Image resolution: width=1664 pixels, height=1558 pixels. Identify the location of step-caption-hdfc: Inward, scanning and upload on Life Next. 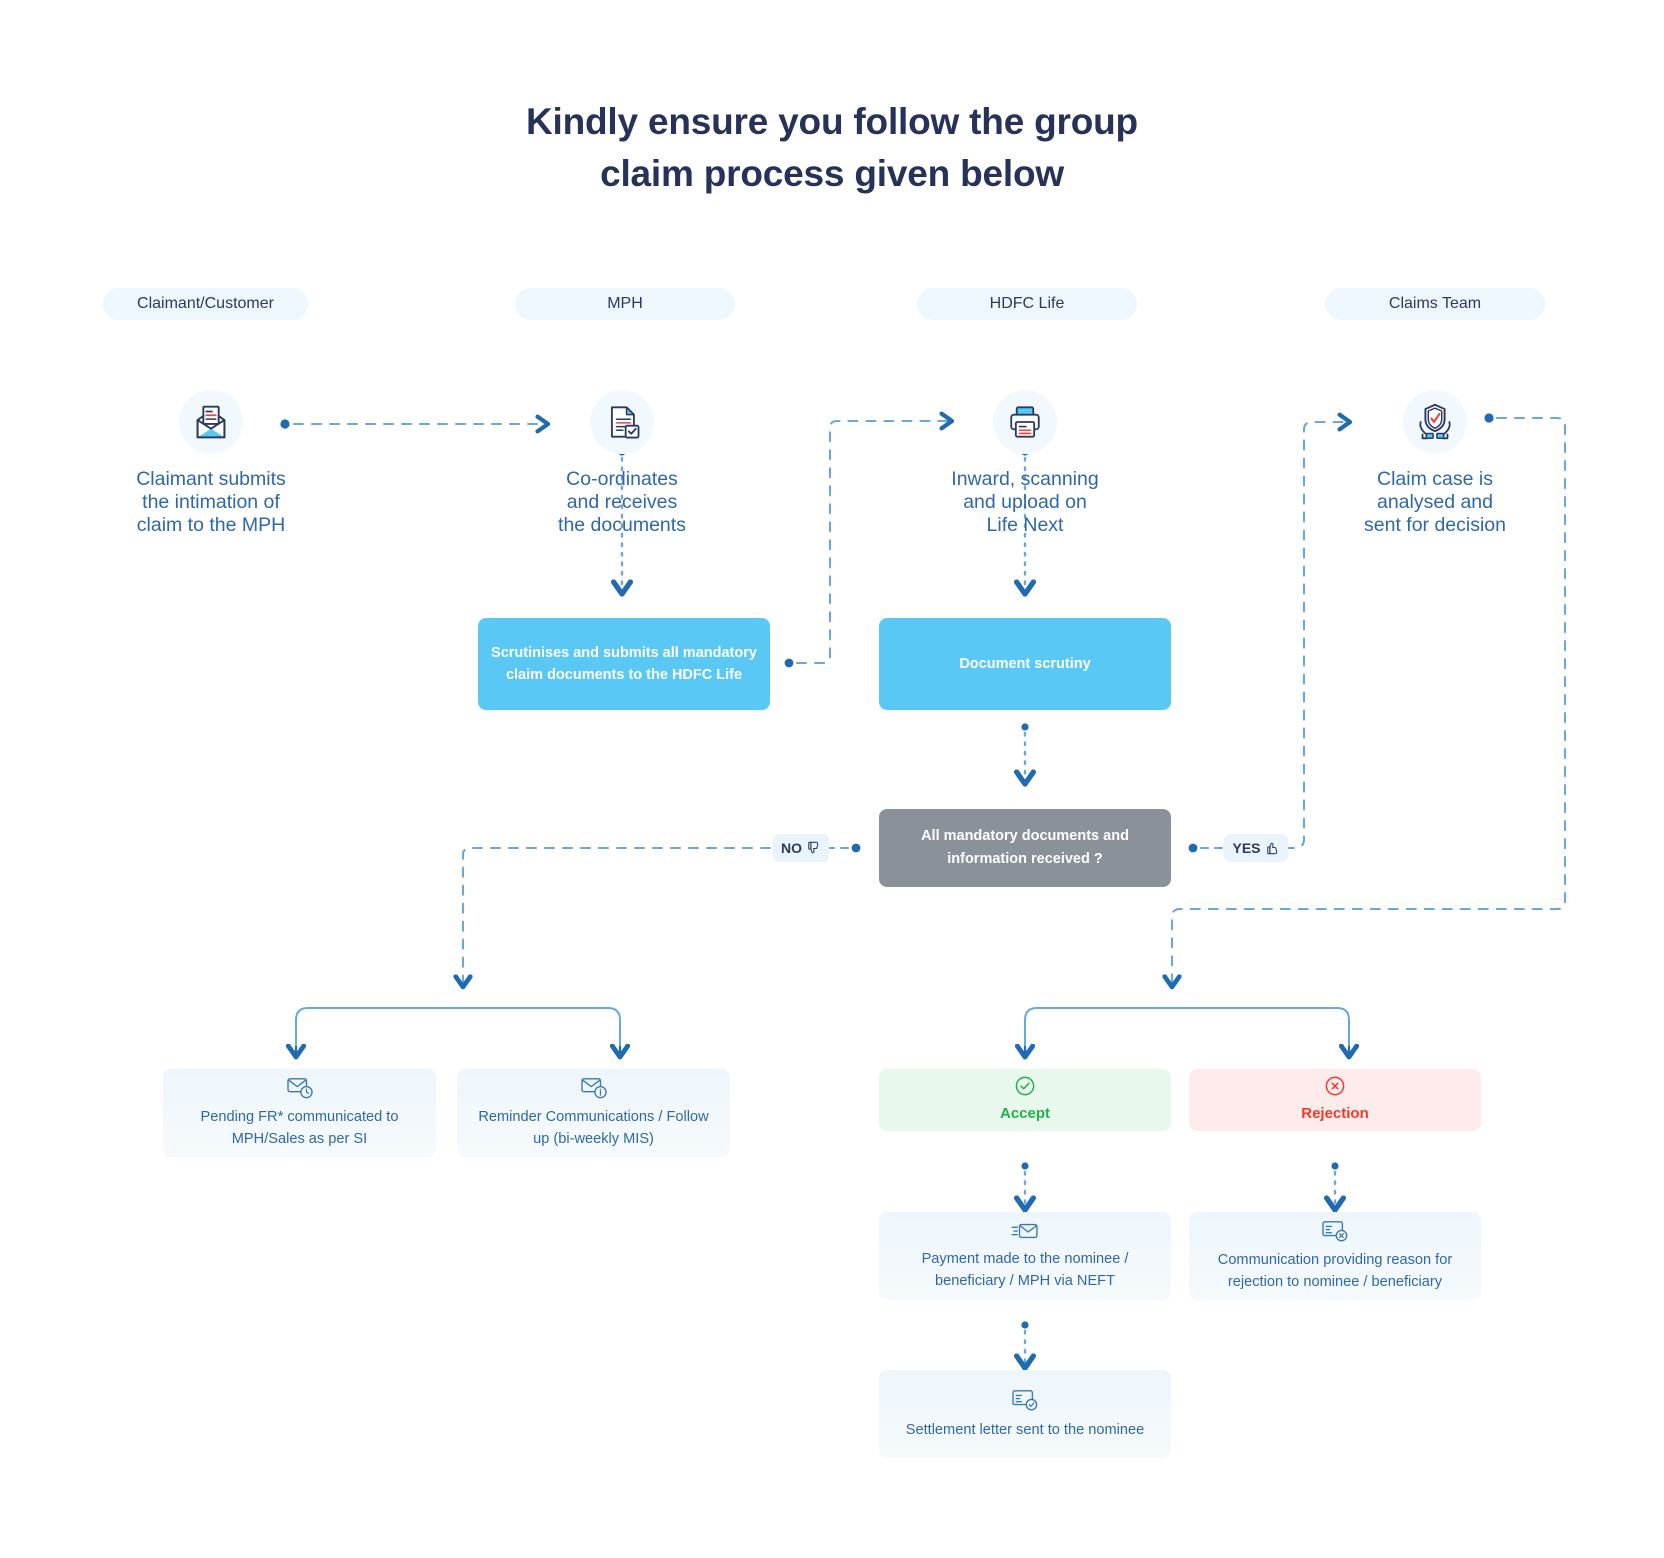
(1025, 502).